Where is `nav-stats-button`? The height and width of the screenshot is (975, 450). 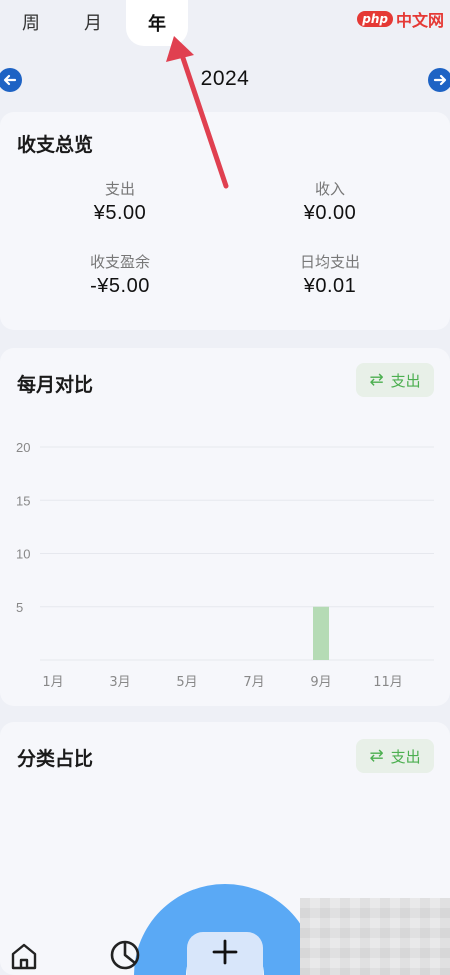
nav-stats-button is located at coordinates (125, 956).